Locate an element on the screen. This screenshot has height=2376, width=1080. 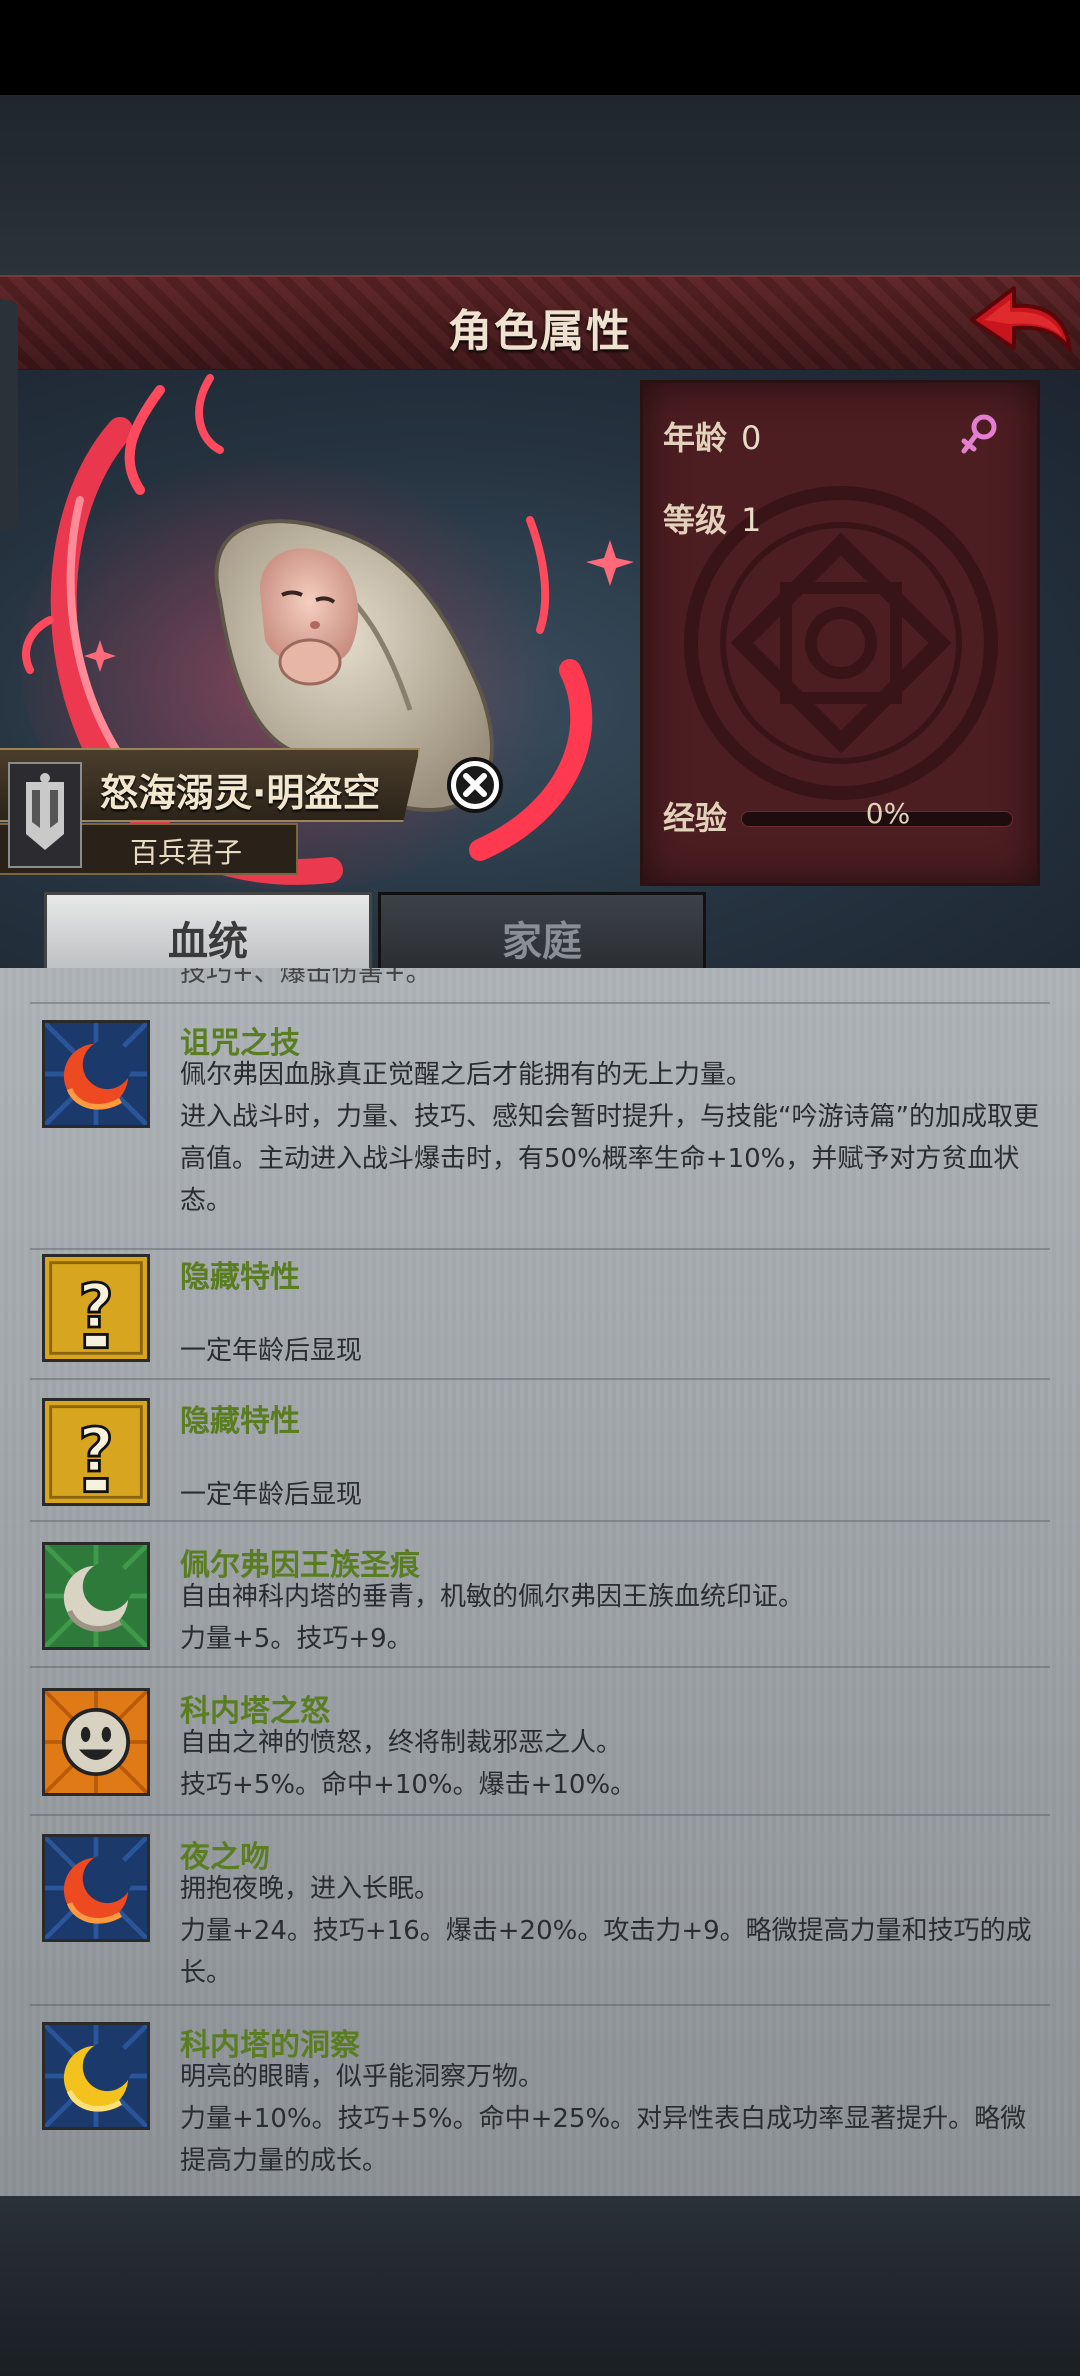
back-arrow-icon is located at coordinates (1021, 320).